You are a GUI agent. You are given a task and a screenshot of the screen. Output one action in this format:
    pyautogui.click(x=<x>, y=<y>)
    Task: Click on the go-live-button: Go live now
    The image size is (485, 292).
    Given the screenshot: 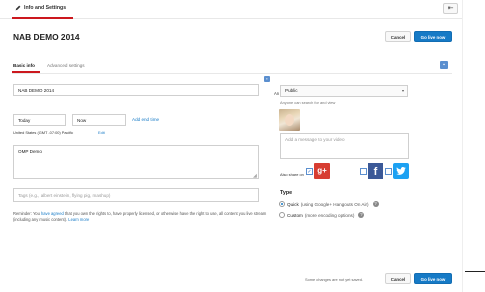 What is the action you would take?
    pyautogui.click(x=433, y=36)
    